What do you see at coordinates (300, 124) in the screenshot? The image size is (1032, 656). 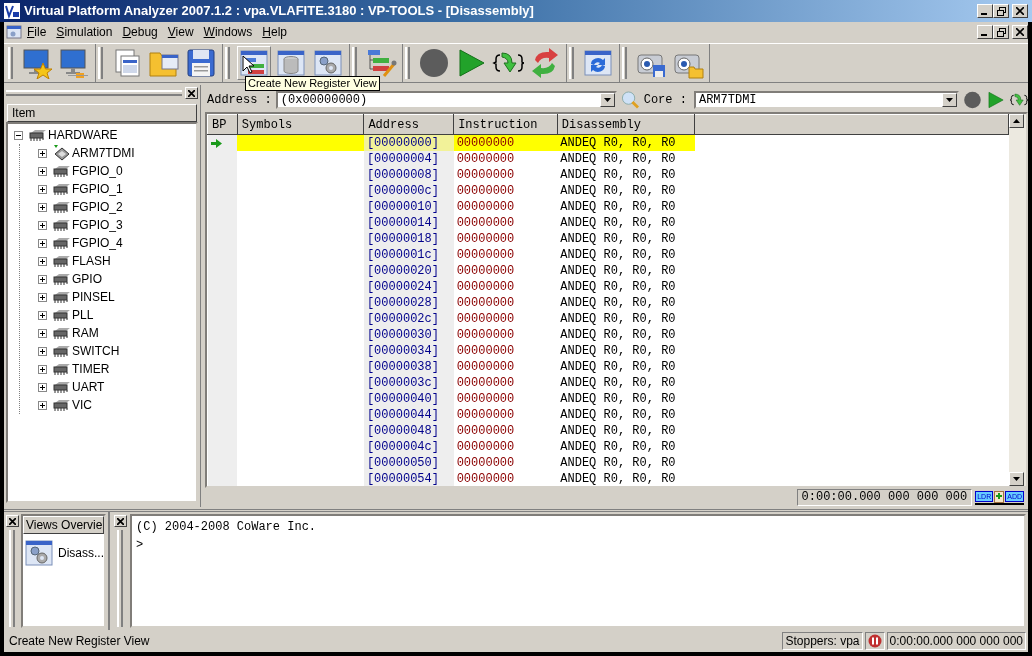 I see `column-header: Symbols` at bounding box center [300, 124].